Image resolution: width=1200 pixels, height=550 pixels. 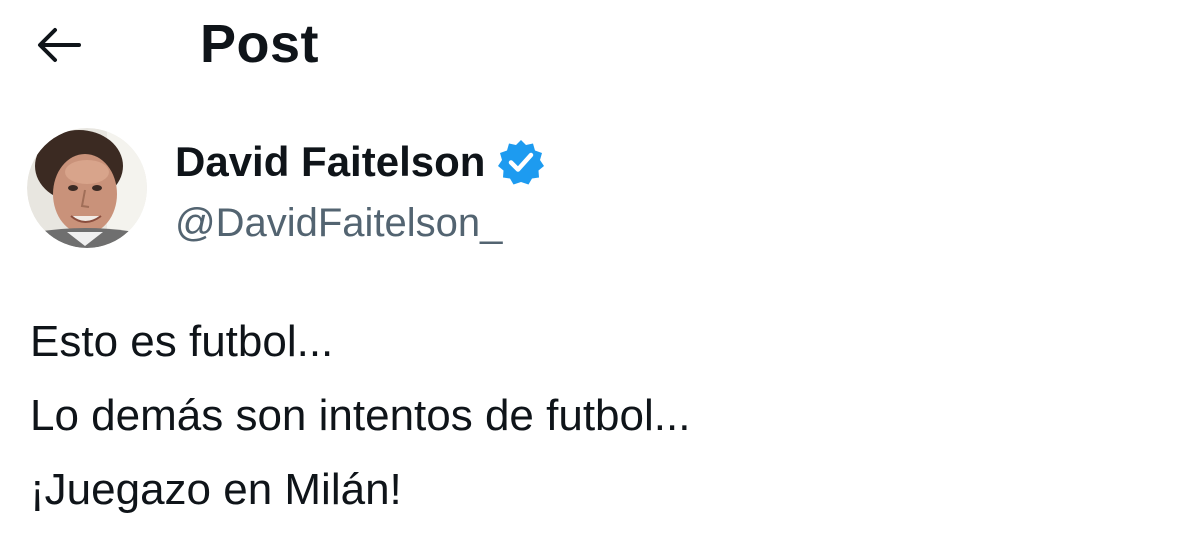 What do you see at coordinates (330, 162) in the screenshot?
I see `display-name: David Faitelson` at bounding box center [330, 162].